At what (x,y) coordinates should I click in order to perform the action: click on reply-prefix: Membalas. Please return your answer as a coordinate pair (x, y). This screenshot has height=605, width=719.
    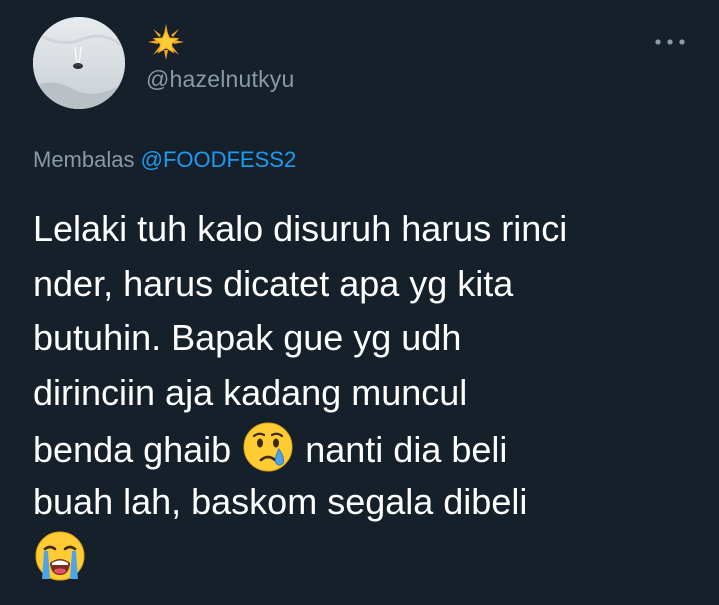
    Looking at the image, I should click on (84, 159).